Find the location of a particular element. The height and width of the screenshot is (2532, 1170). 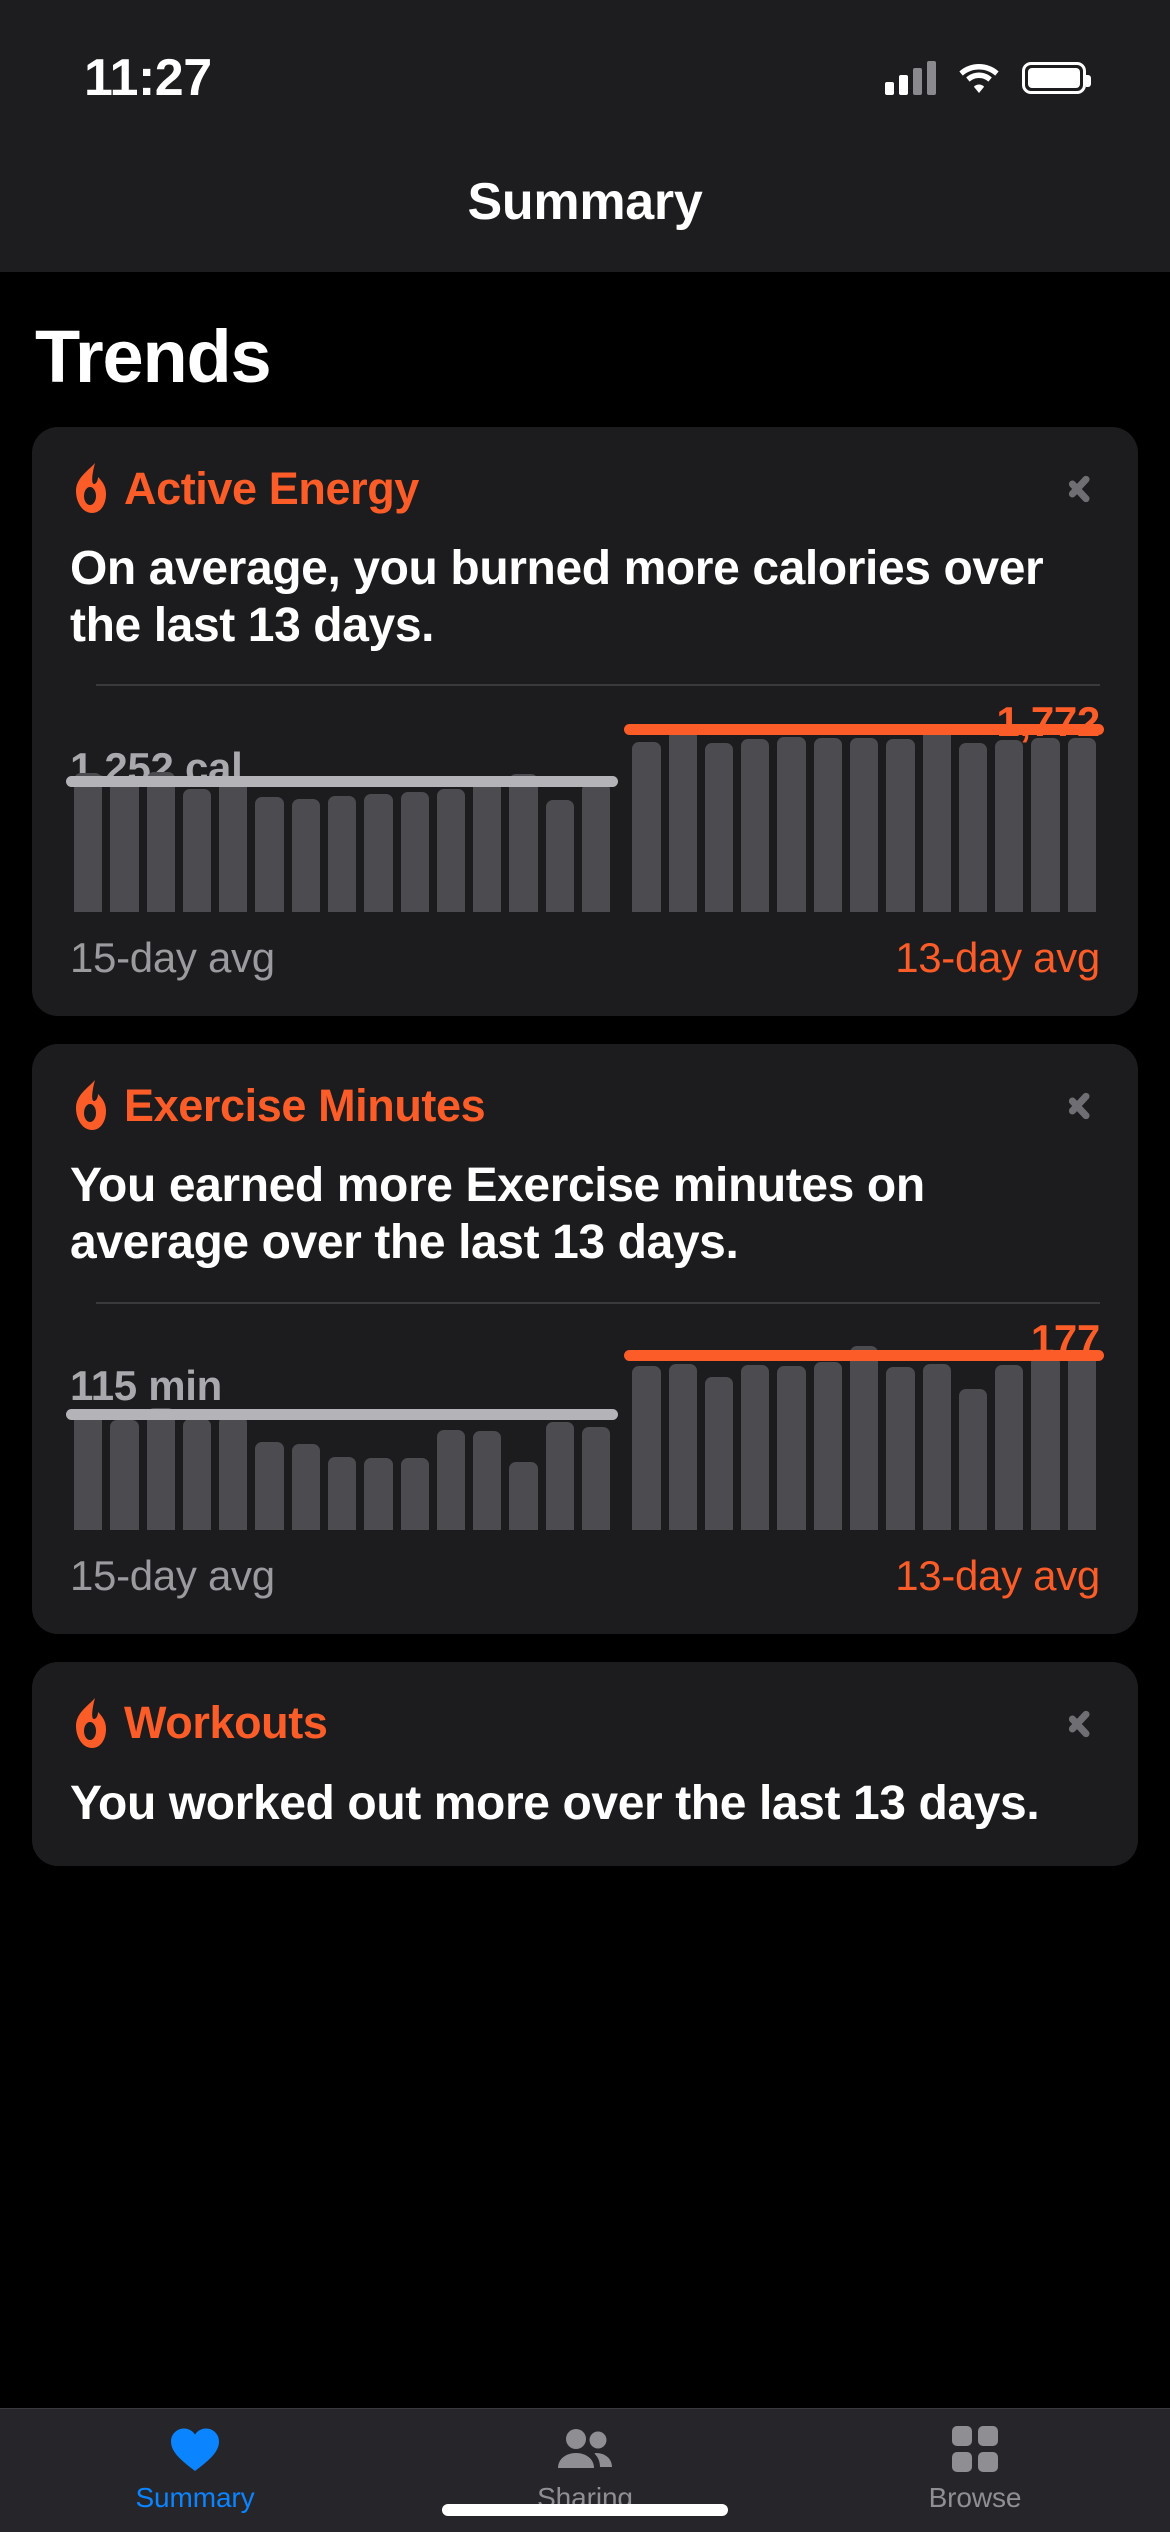

nav-bar: Summary is located at coordinates (585, 202).